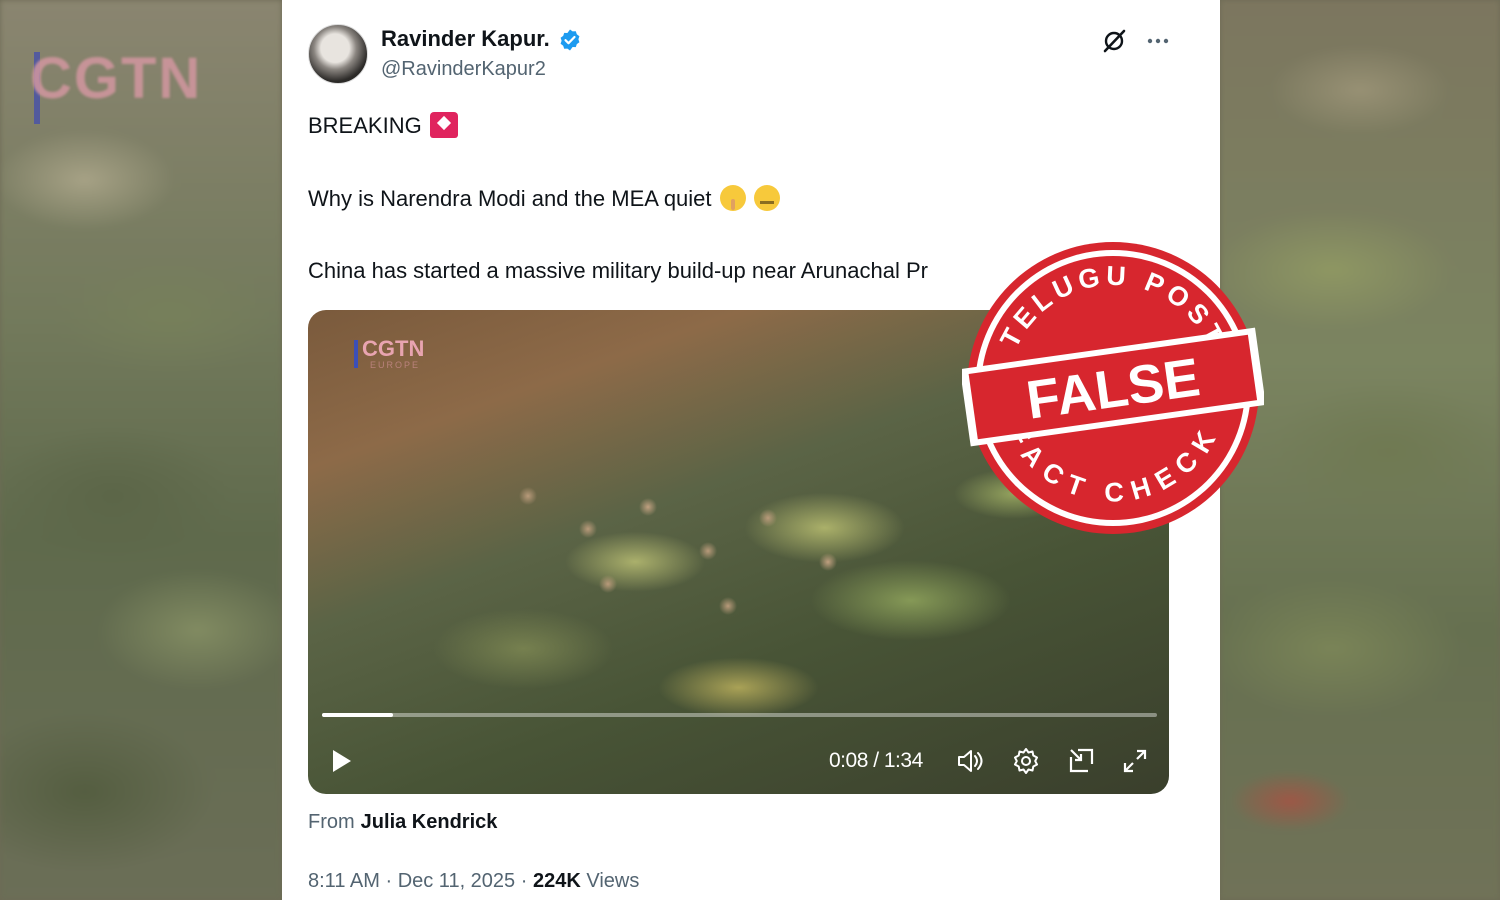  Describe the element at coordinates (341, 761) in the screenshot. I see `play-icon` at that location.